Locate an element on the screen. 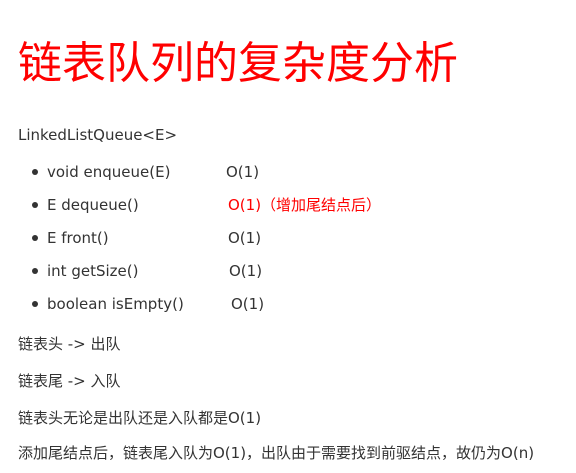 This screenshot has width=576, height=473. method-complexity: O(1)（增加尾结点后） is located at coordinates (305, 205).